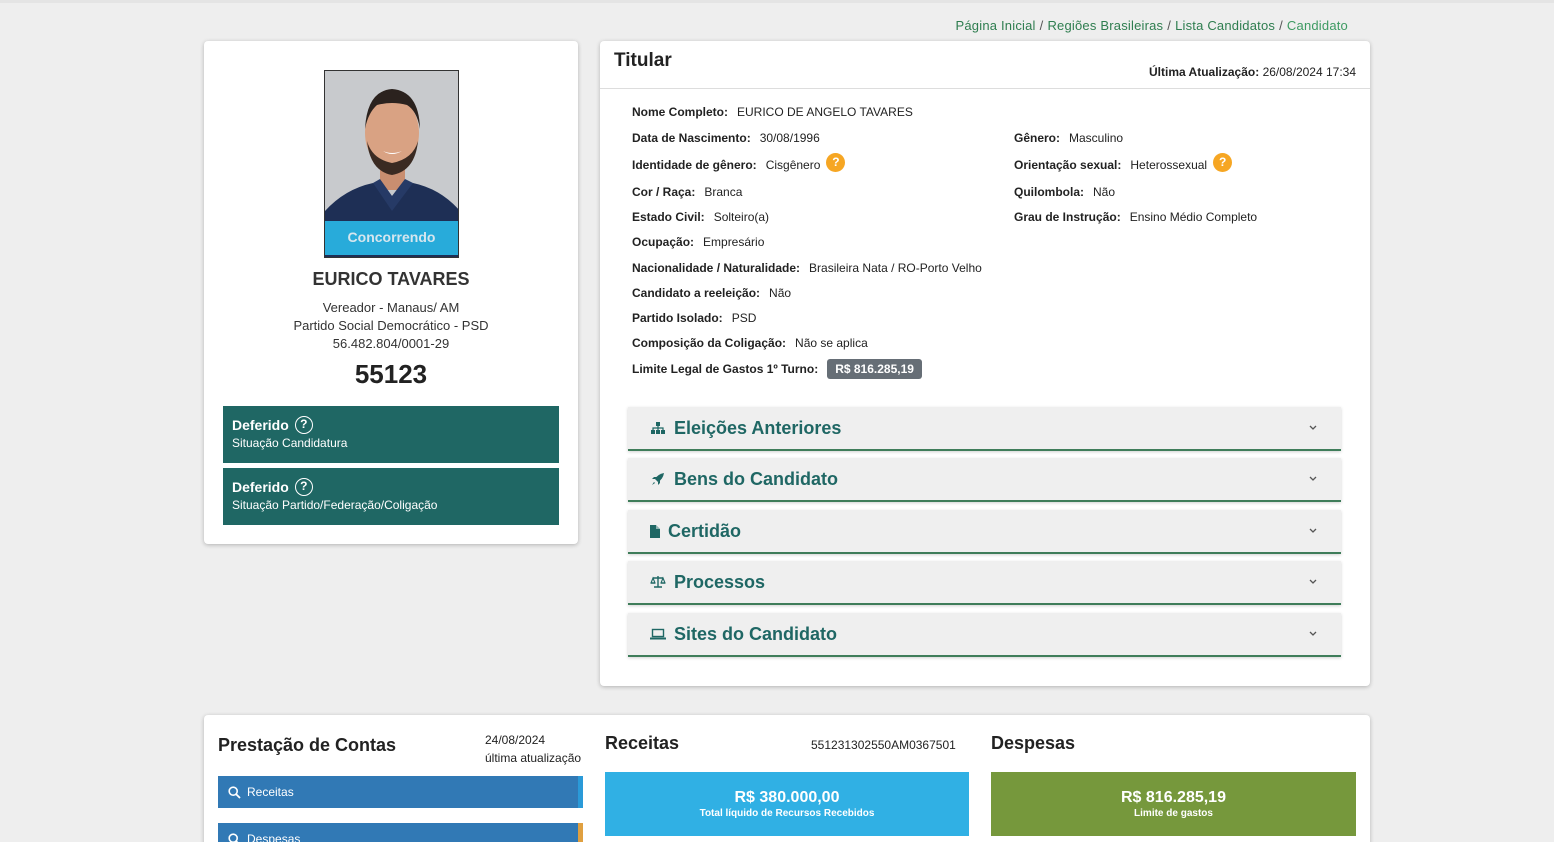  What do you see at coordinates (400, 832) in the screenshot?
I see `despesas-button: Despesas` at bounding box center [400, 832].